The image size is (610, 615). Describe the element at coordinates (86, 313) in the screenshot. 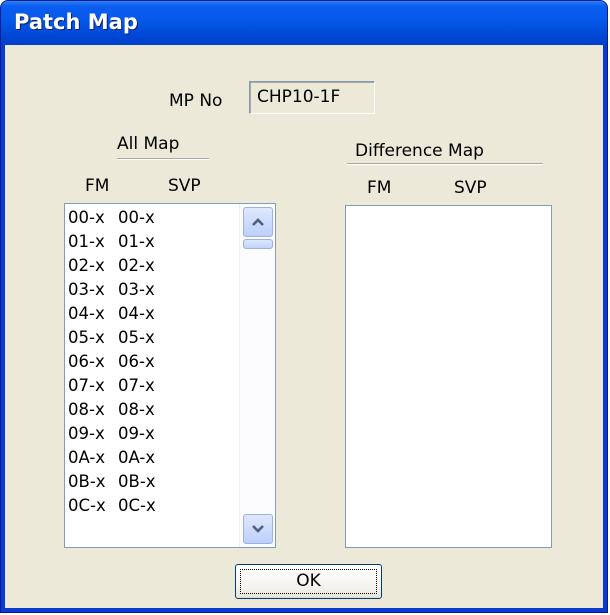

I see `fm-cell: 04-x` at that location.